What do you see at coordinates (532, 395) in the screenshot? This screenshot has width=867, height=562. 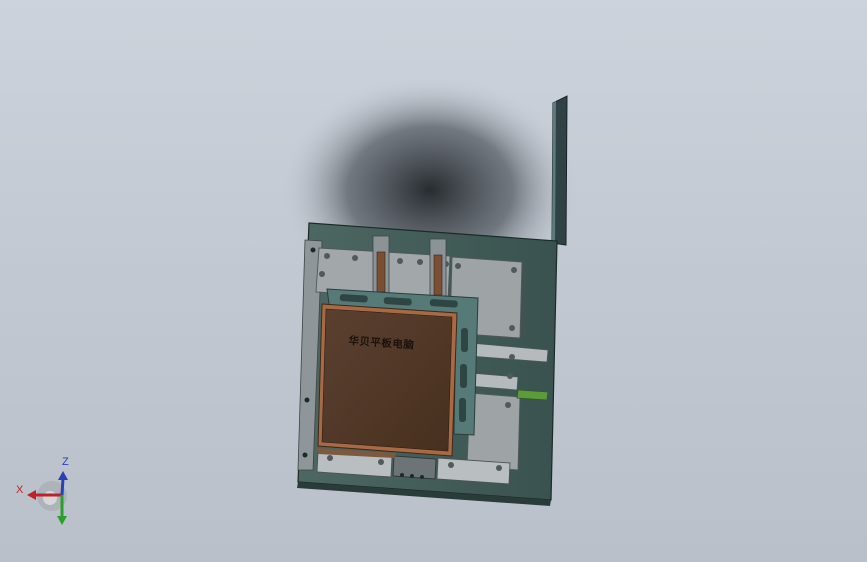 I see `green-rail` at bounding box center [532, 395].